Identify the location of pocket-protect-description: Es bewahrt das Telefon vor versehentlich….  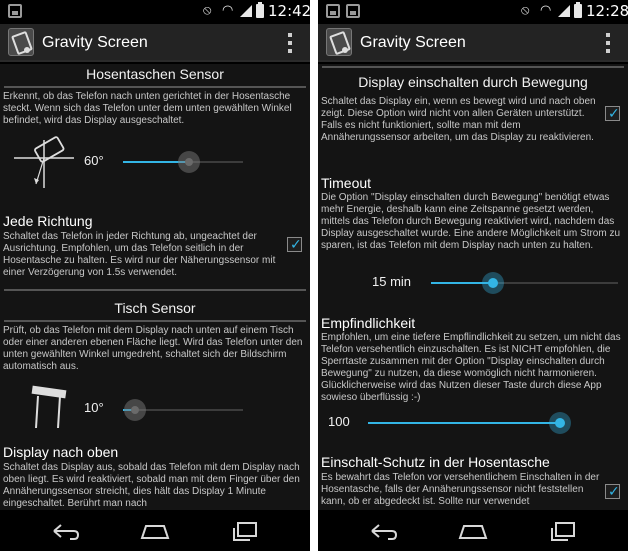
(460, 489).